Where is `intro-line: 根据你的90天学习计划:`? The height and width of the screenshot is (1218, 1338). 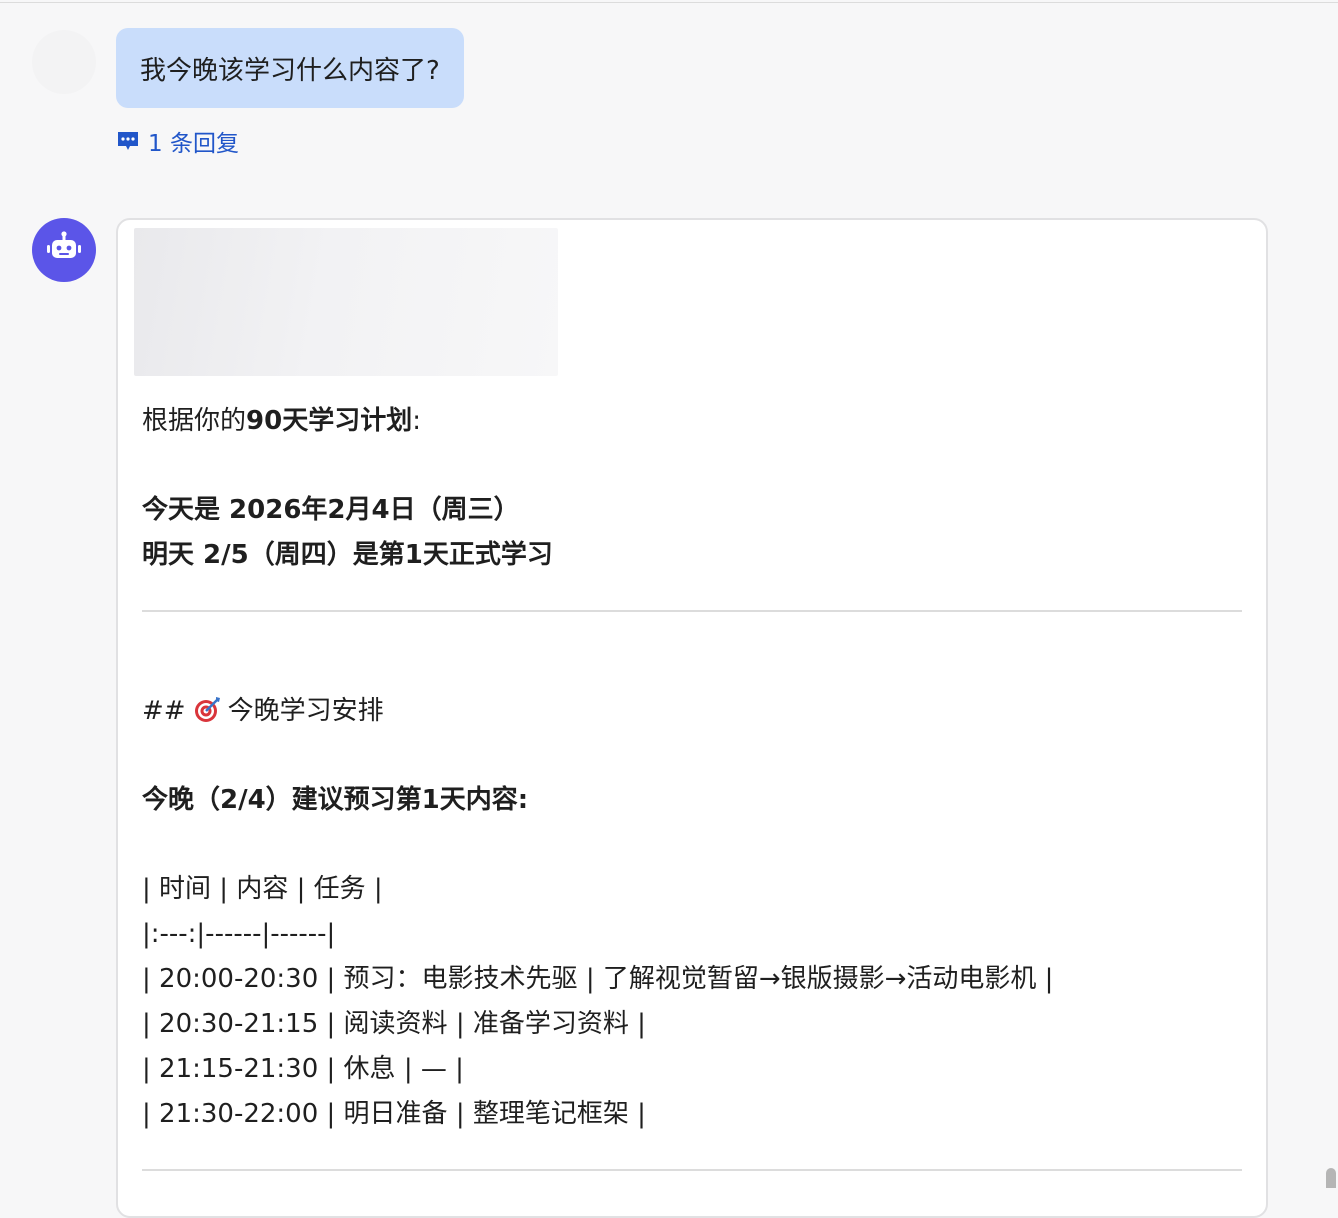 intro-line: 根据你的90天学习计划: is located at coordinates (281, 421).